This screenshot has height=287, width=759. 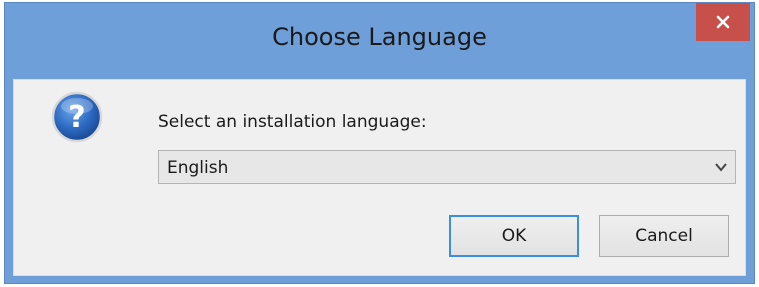 I want to click on language-select-value: English, so click(x=198, y=168).